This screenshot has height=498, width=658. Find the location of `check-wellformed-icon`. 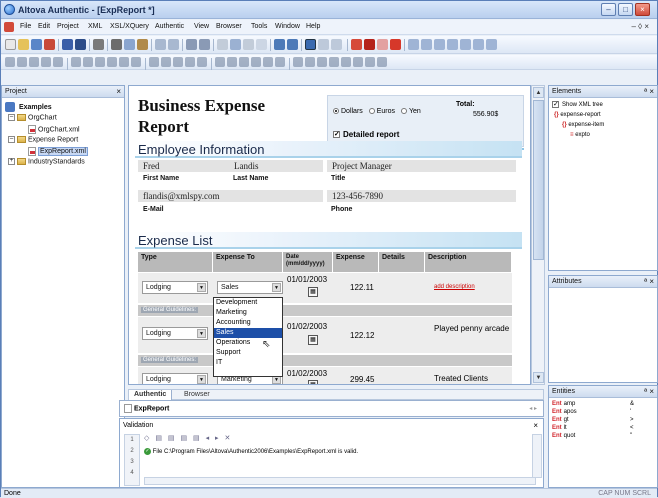

check-wellformed-icon is located at coordinates (248, 44).